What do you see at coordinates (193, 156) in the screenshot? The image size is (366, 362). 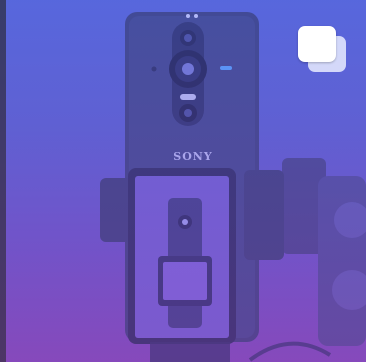 I see `brand-label: SONY` at bounding box center [193, 156].